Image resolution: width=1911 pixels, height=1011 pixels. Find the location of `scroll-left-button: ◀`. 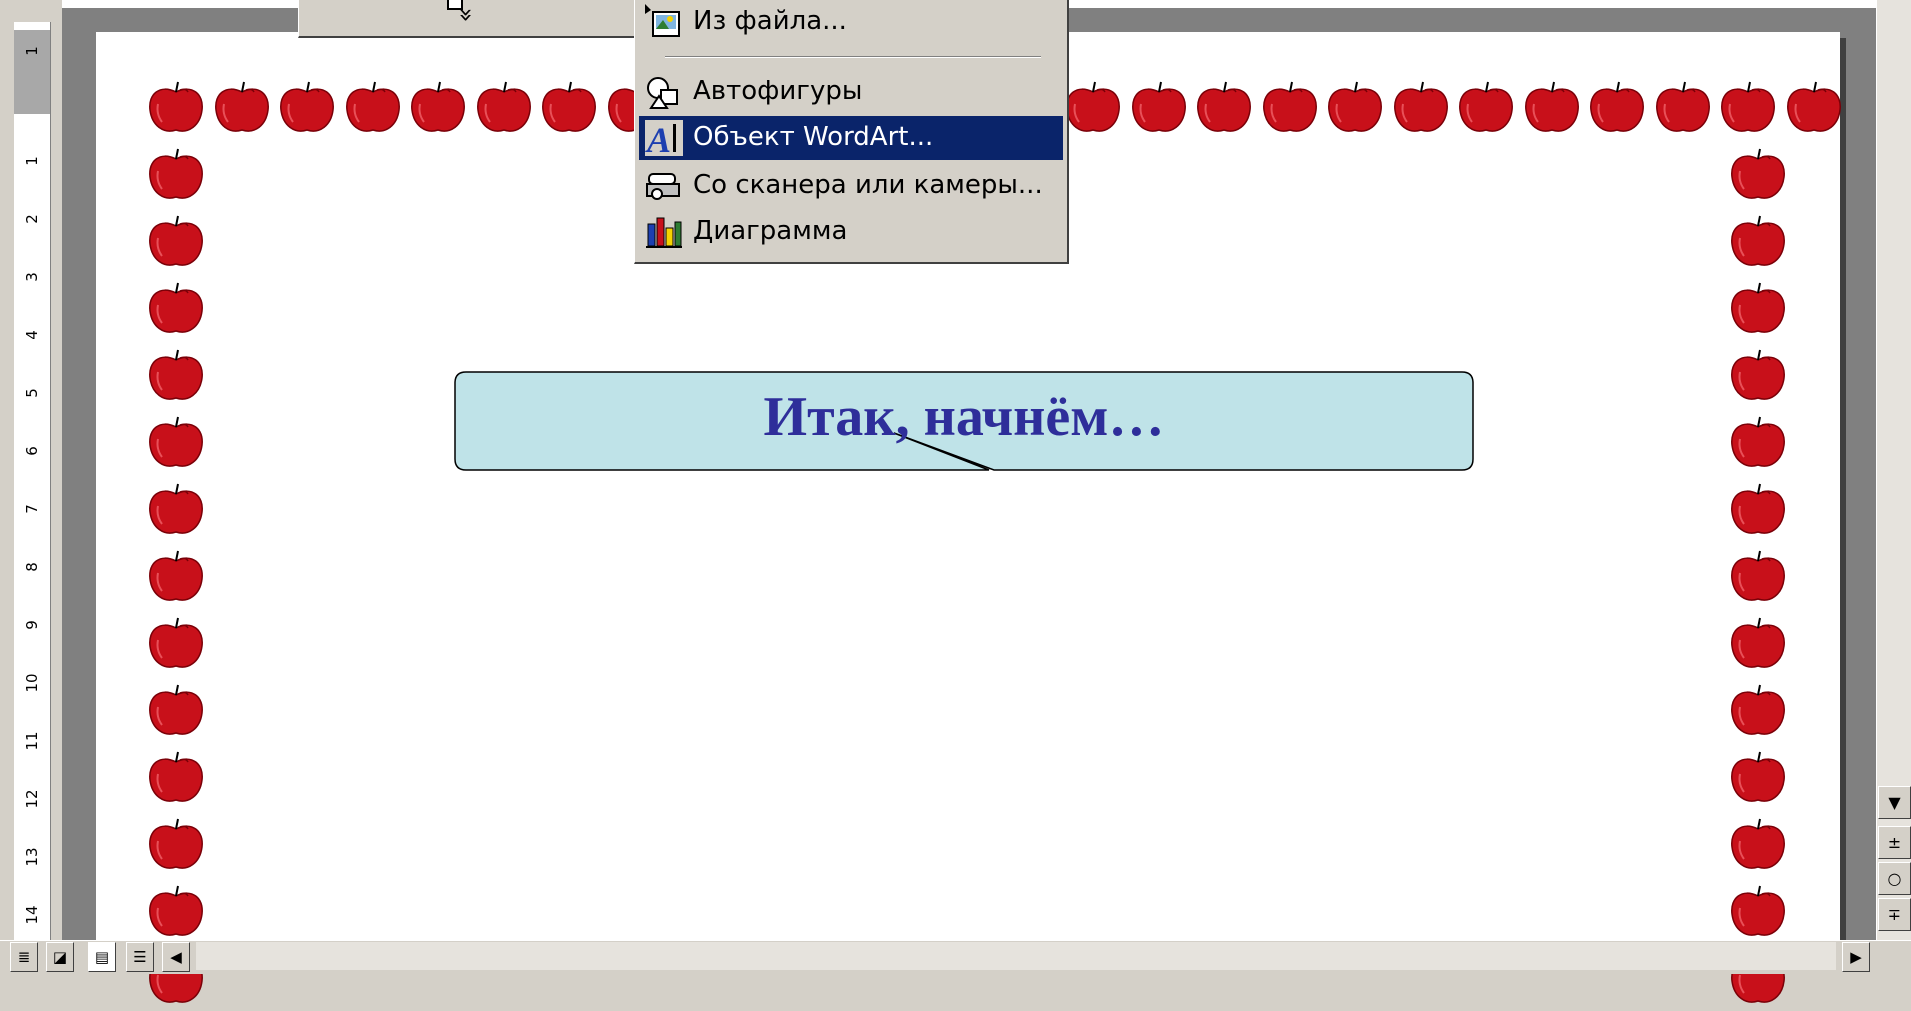

scroll-left-button: ◀ is located at coordinates (176, 957).